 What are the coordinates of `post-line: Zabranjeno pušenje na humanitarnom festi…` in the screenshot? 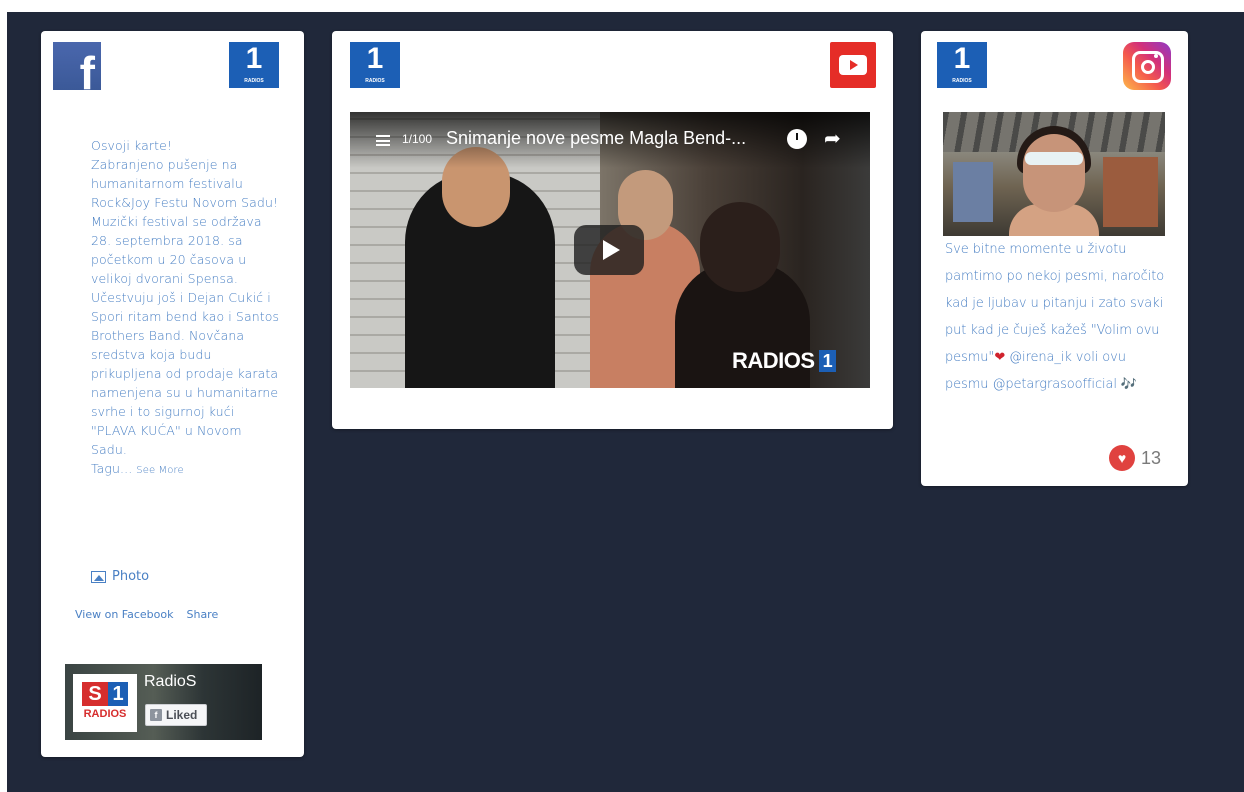 It's located at (185, 183).